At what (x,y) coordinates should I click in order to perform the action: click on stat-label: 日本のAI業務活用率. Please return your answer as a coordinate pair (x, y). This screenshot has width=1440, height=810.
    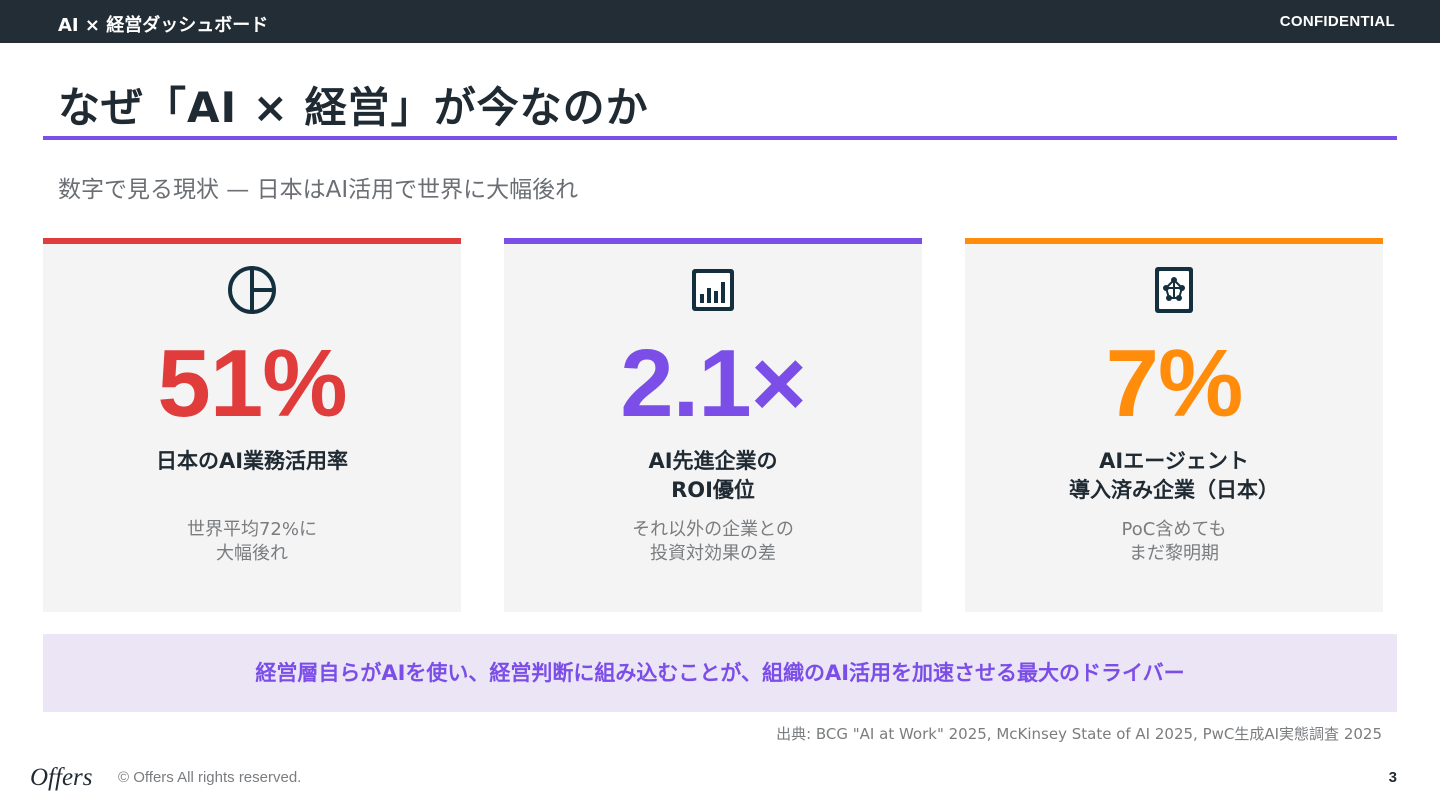
    Looking at the image, I should click on (252, 461).